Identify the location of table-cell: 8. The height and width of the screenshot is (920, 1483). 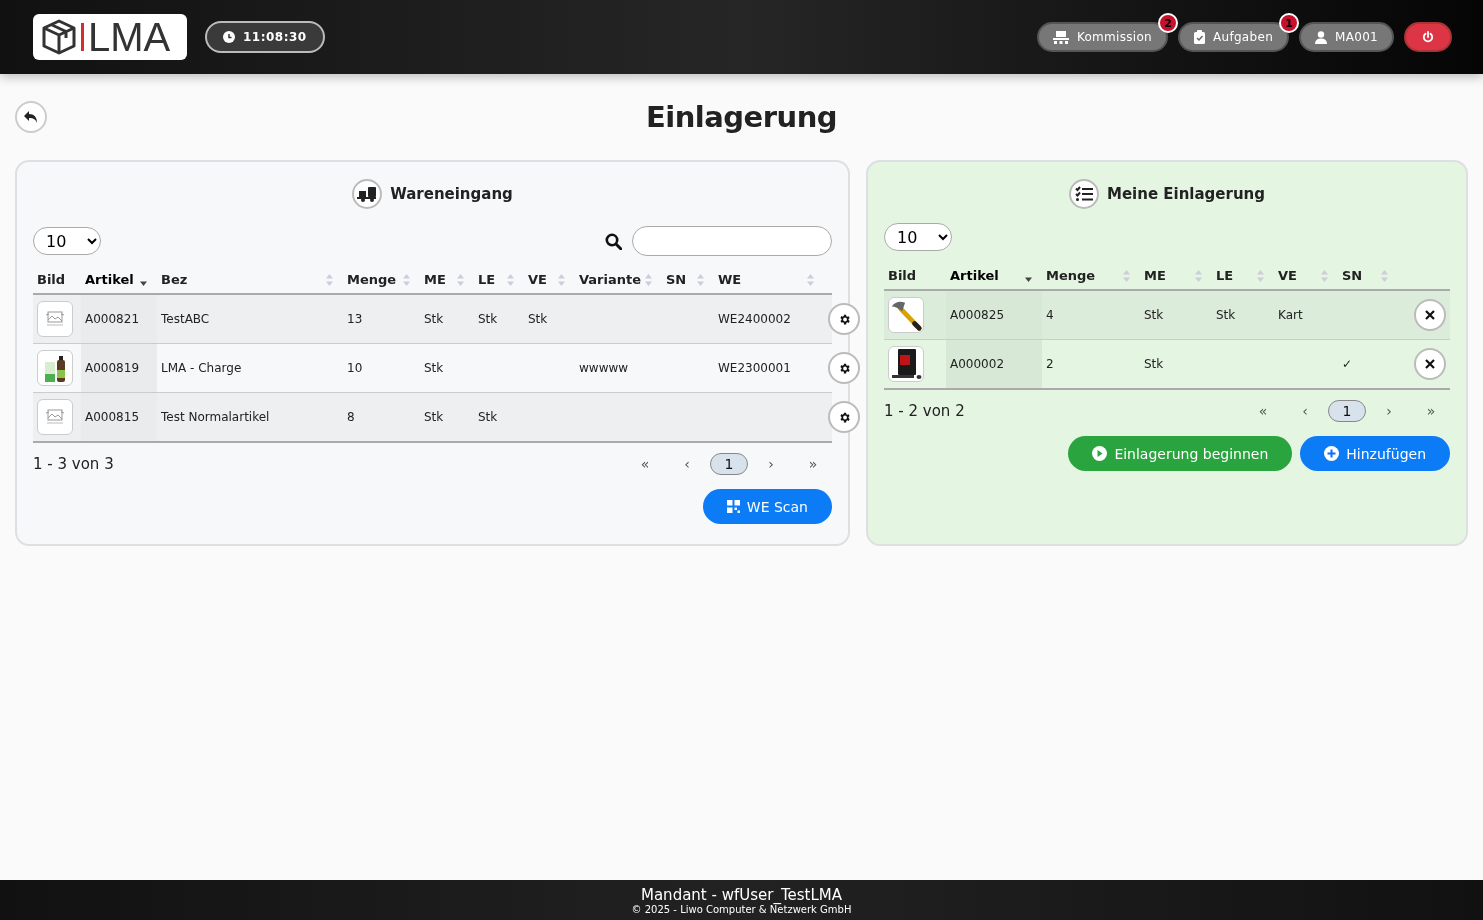
(351, 417).